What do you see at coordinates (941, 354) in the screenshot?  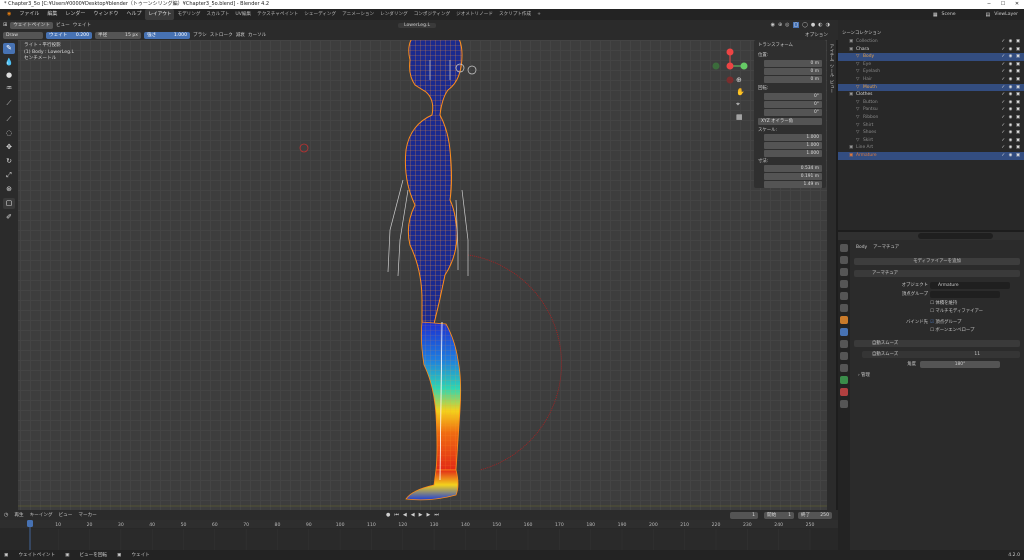 I see `smooth-node-group: 自動スムーズ 11` at bounding box center [941, 354].